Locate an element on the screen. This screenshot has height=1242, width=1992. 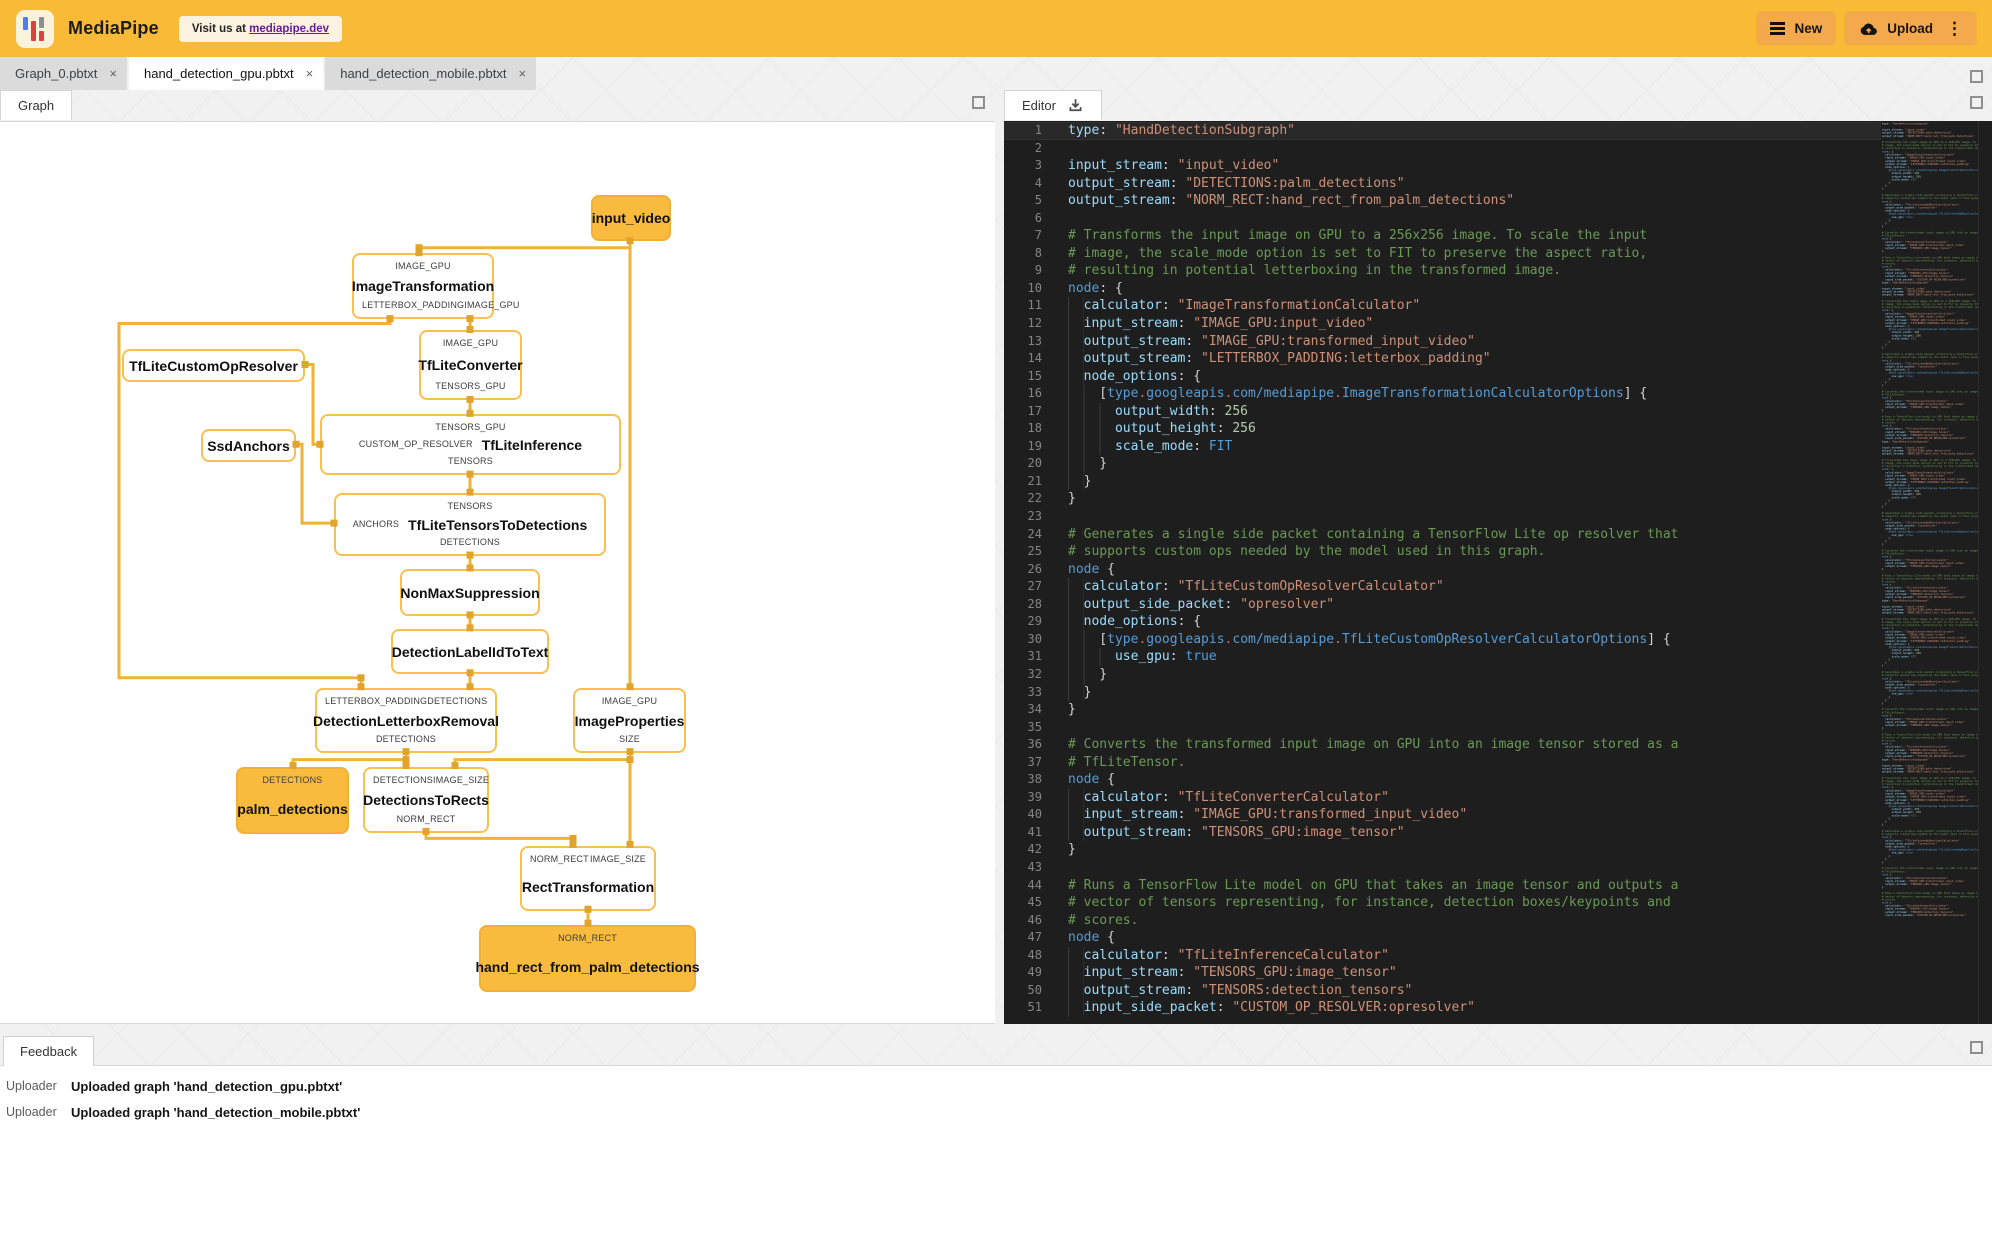
line-number: 24 is located at coordinates (1034, 533).